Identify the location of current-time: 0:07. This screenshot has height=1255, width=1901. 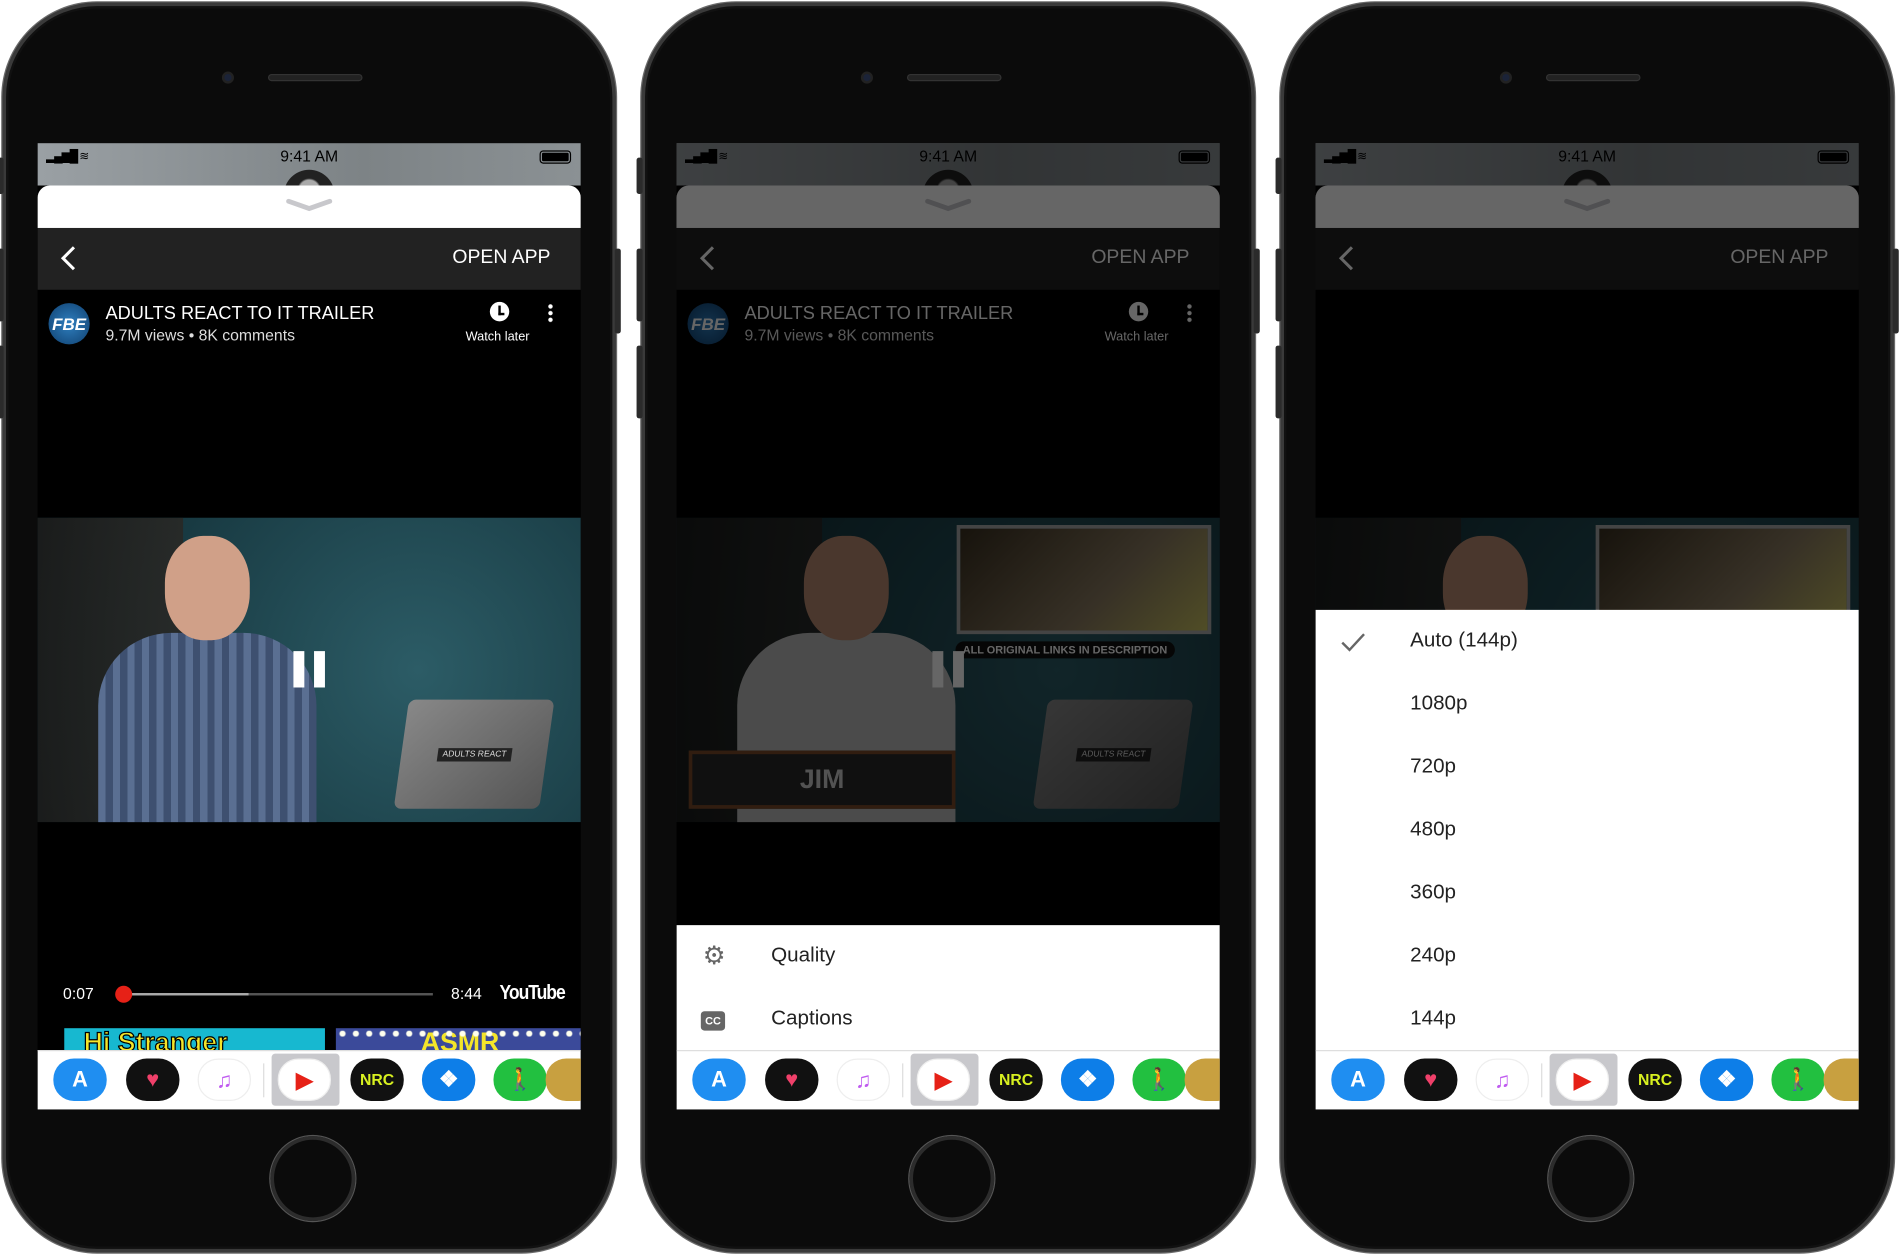
(78, 993).